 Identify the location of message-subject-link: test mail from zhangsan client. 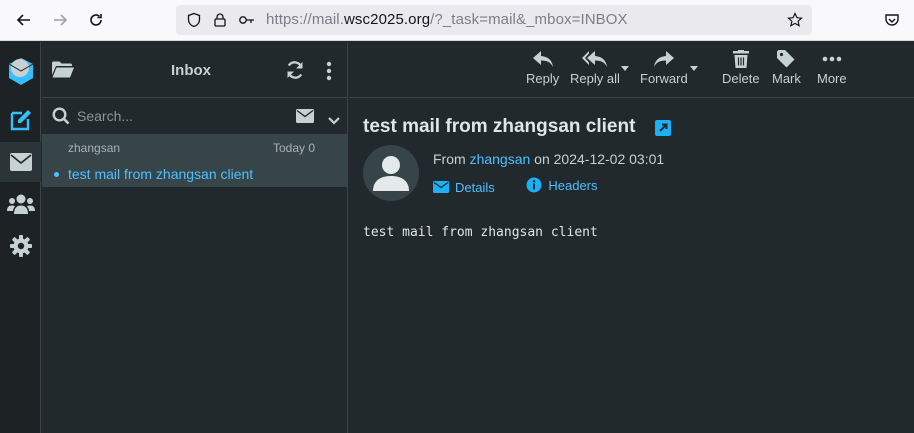
(160, 174).